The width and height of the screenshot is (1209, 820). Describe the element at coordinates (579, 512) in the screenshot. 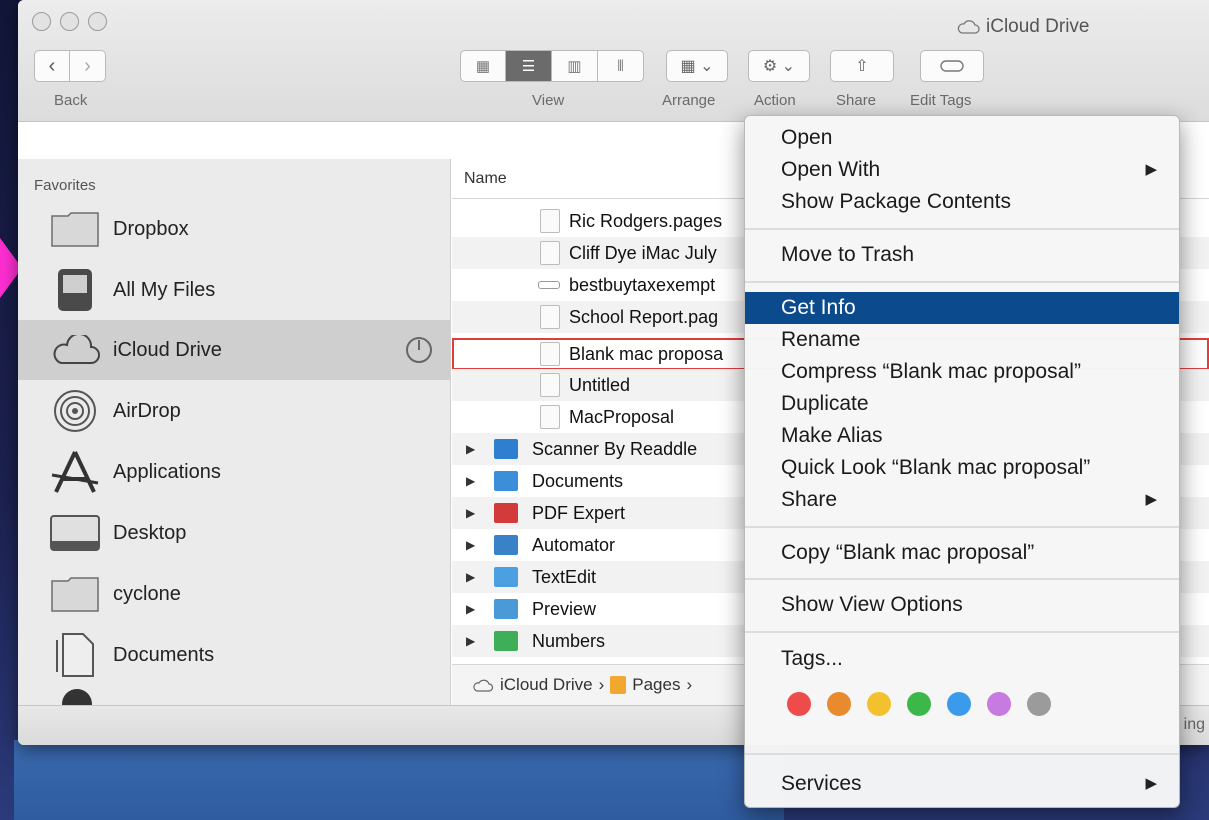

I see `folder-name: PDF Expert` at that location.